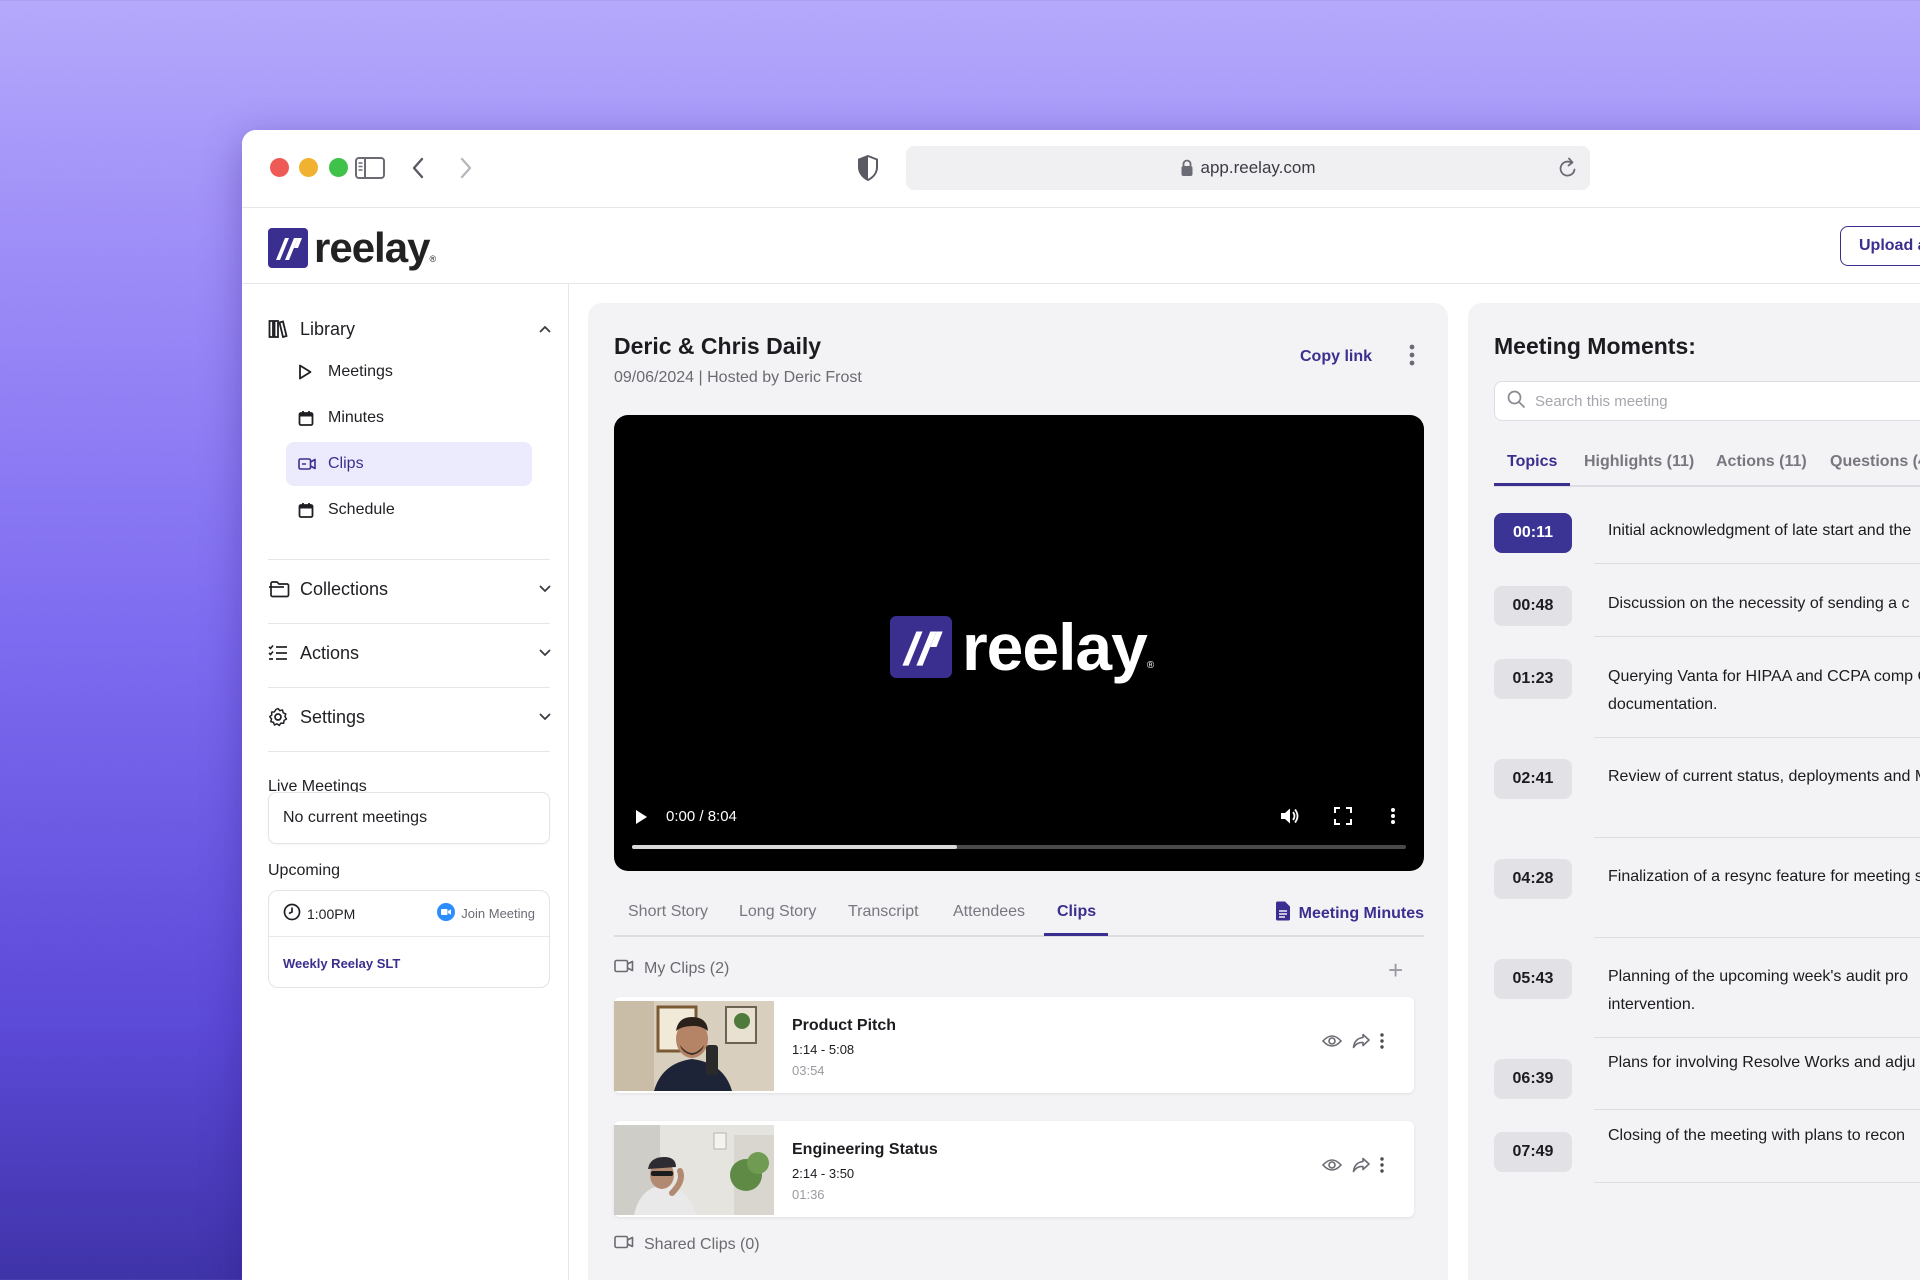 The height and width of the screenshot is (1280, 1920). Describe the element at coordinates (333, 716) in the screenshot. I see `settings-label: Settings` at that location.